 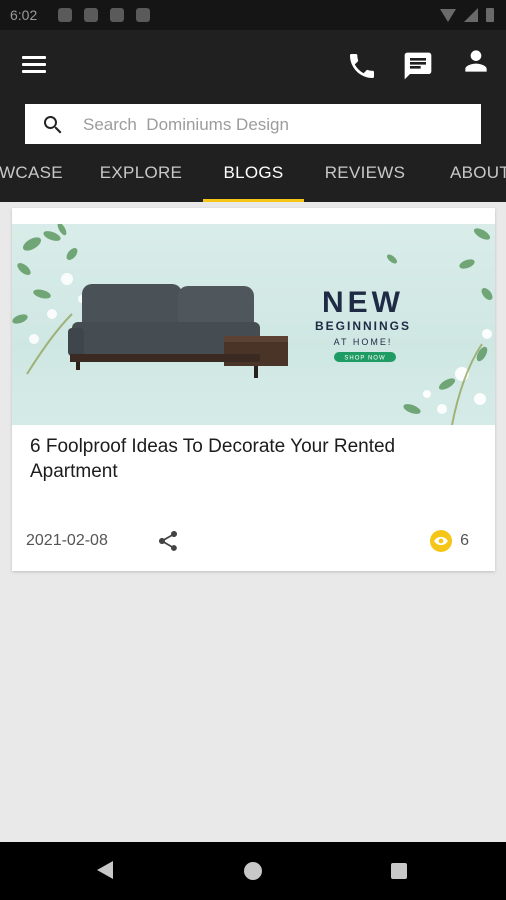 I want to click on tab-blogs: BLOGS, so click(x=253, y=177).